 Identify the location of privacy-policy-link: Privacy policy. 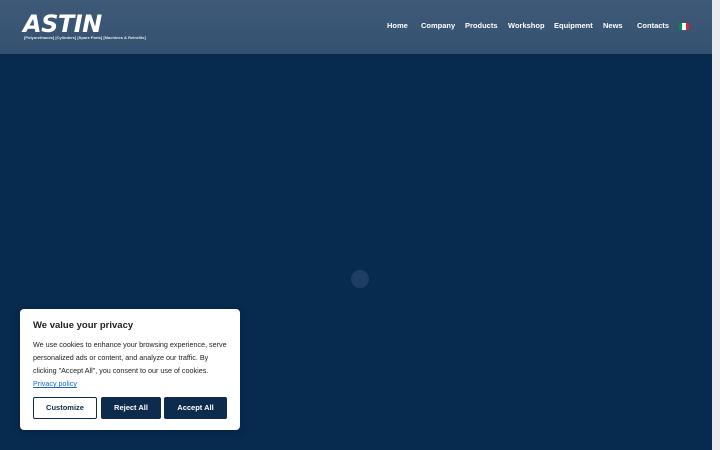
(55, 383).